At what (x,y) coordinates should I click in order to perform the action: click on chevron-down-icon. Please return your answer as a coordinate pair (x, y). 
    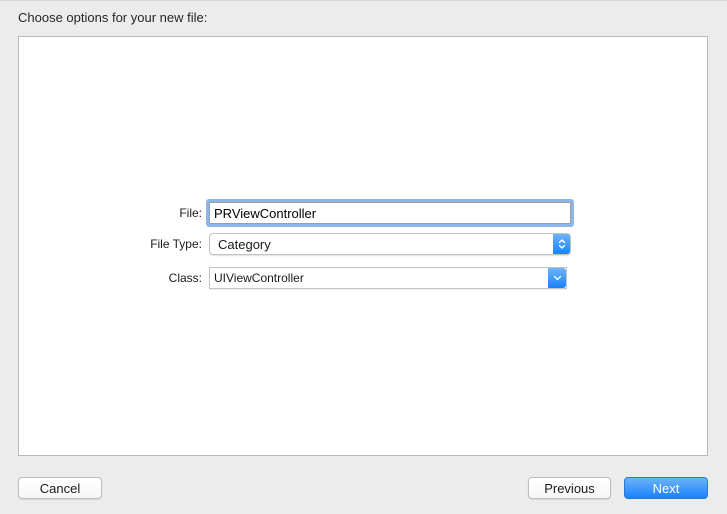
    Looking at the image, I should click on (557, 278).